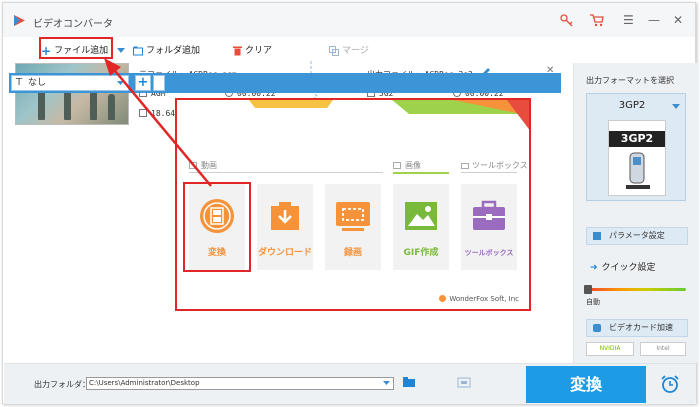 Image resolution: width=700 pixels, height=407 pixels. I want to click on format-selector: 3GP2 3GP2, so click(636, 147).